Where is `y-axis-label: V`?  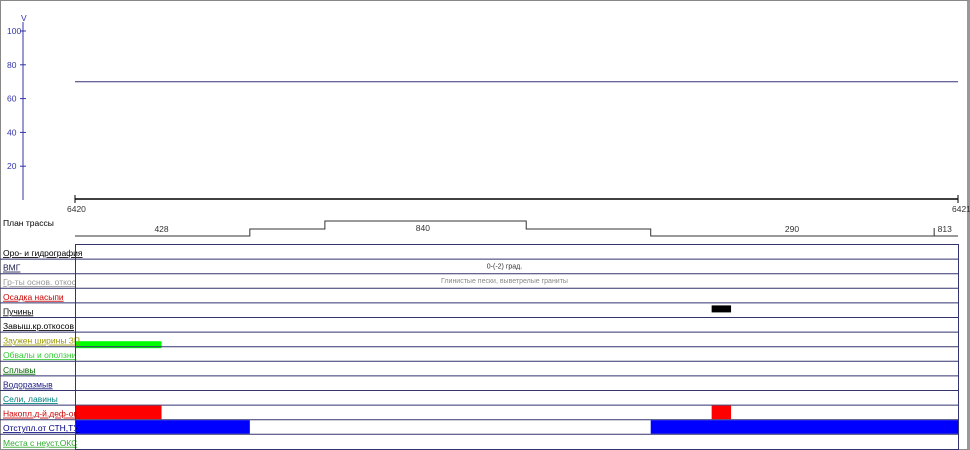 y-axis-label: V is located at coordinates (24, 18).